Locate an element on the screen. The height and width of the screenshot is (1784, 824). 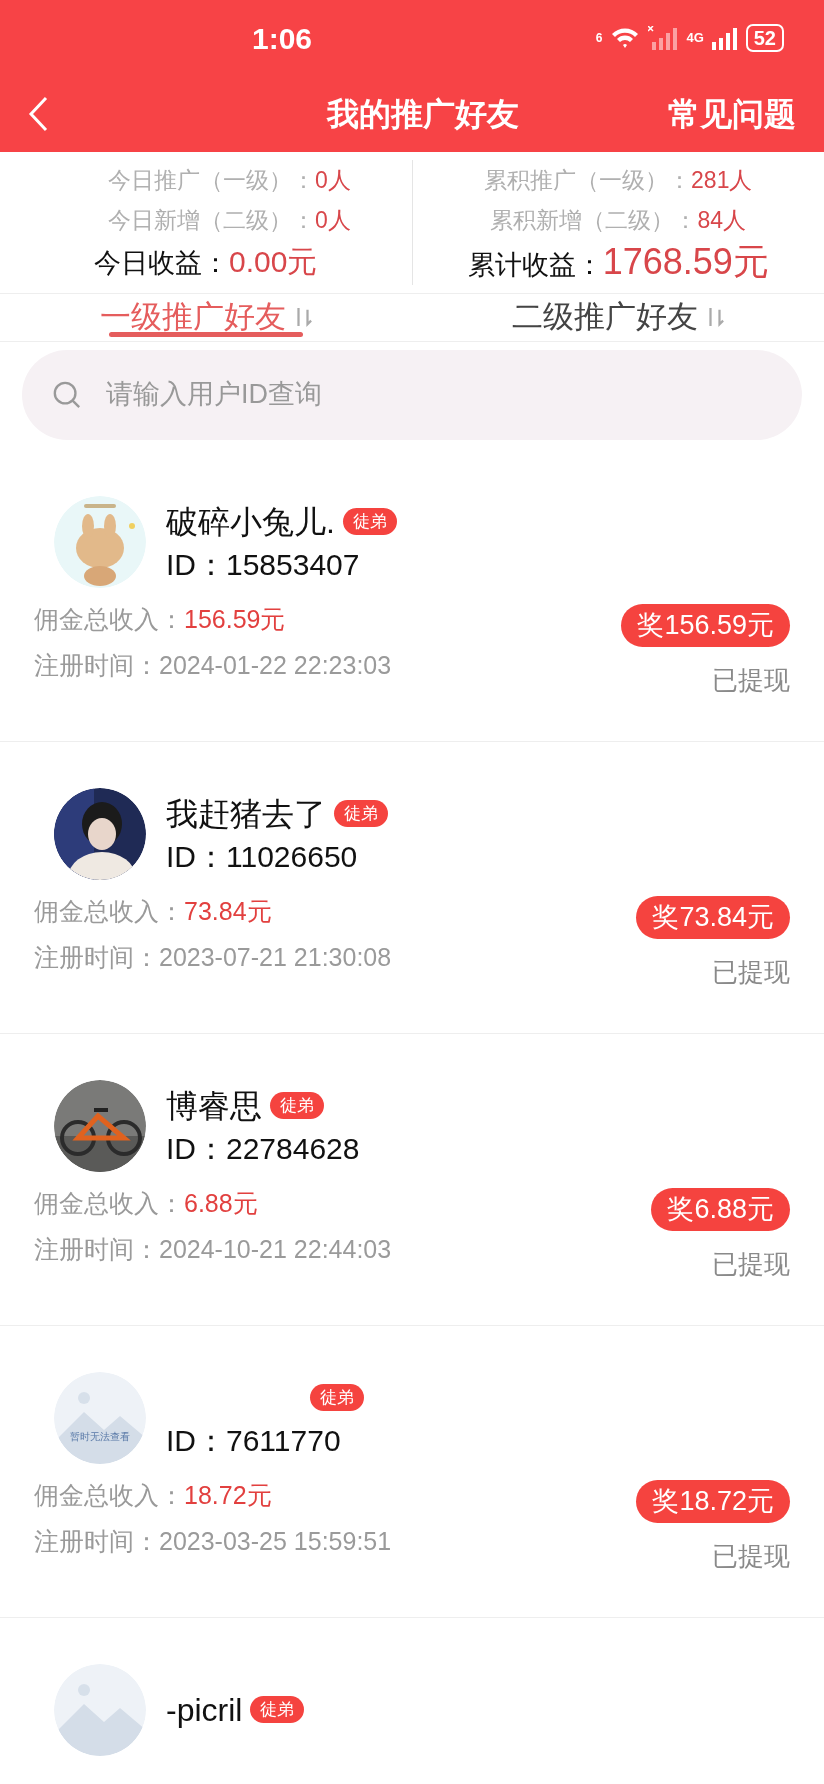
tab: 二级推广好友 is located at coordinates (618, 317).